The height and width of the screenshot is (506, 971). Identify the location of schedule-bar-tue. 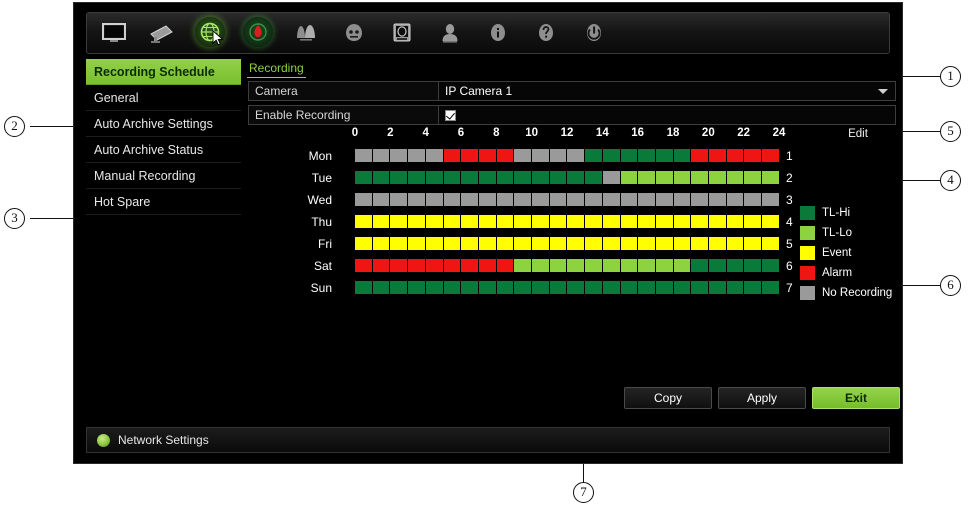
(567, 177).